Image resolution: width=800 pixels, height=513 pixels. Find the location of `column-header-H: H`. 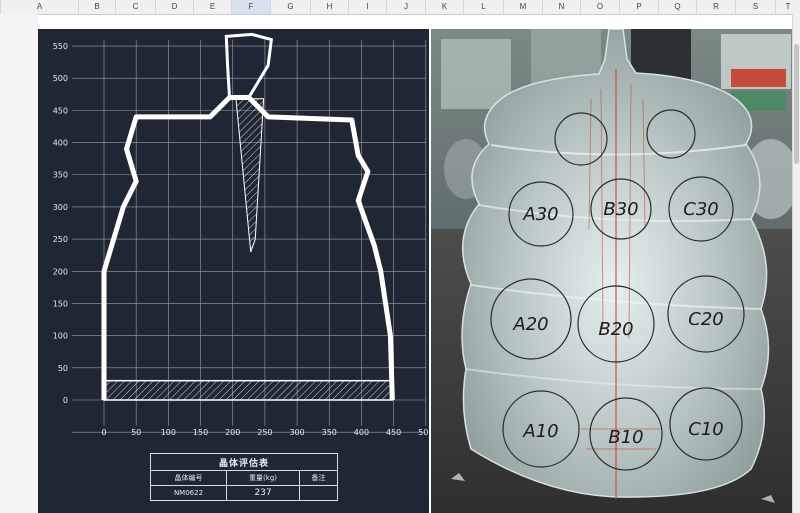

column-header-H: H is located at coordinates (329, 7).